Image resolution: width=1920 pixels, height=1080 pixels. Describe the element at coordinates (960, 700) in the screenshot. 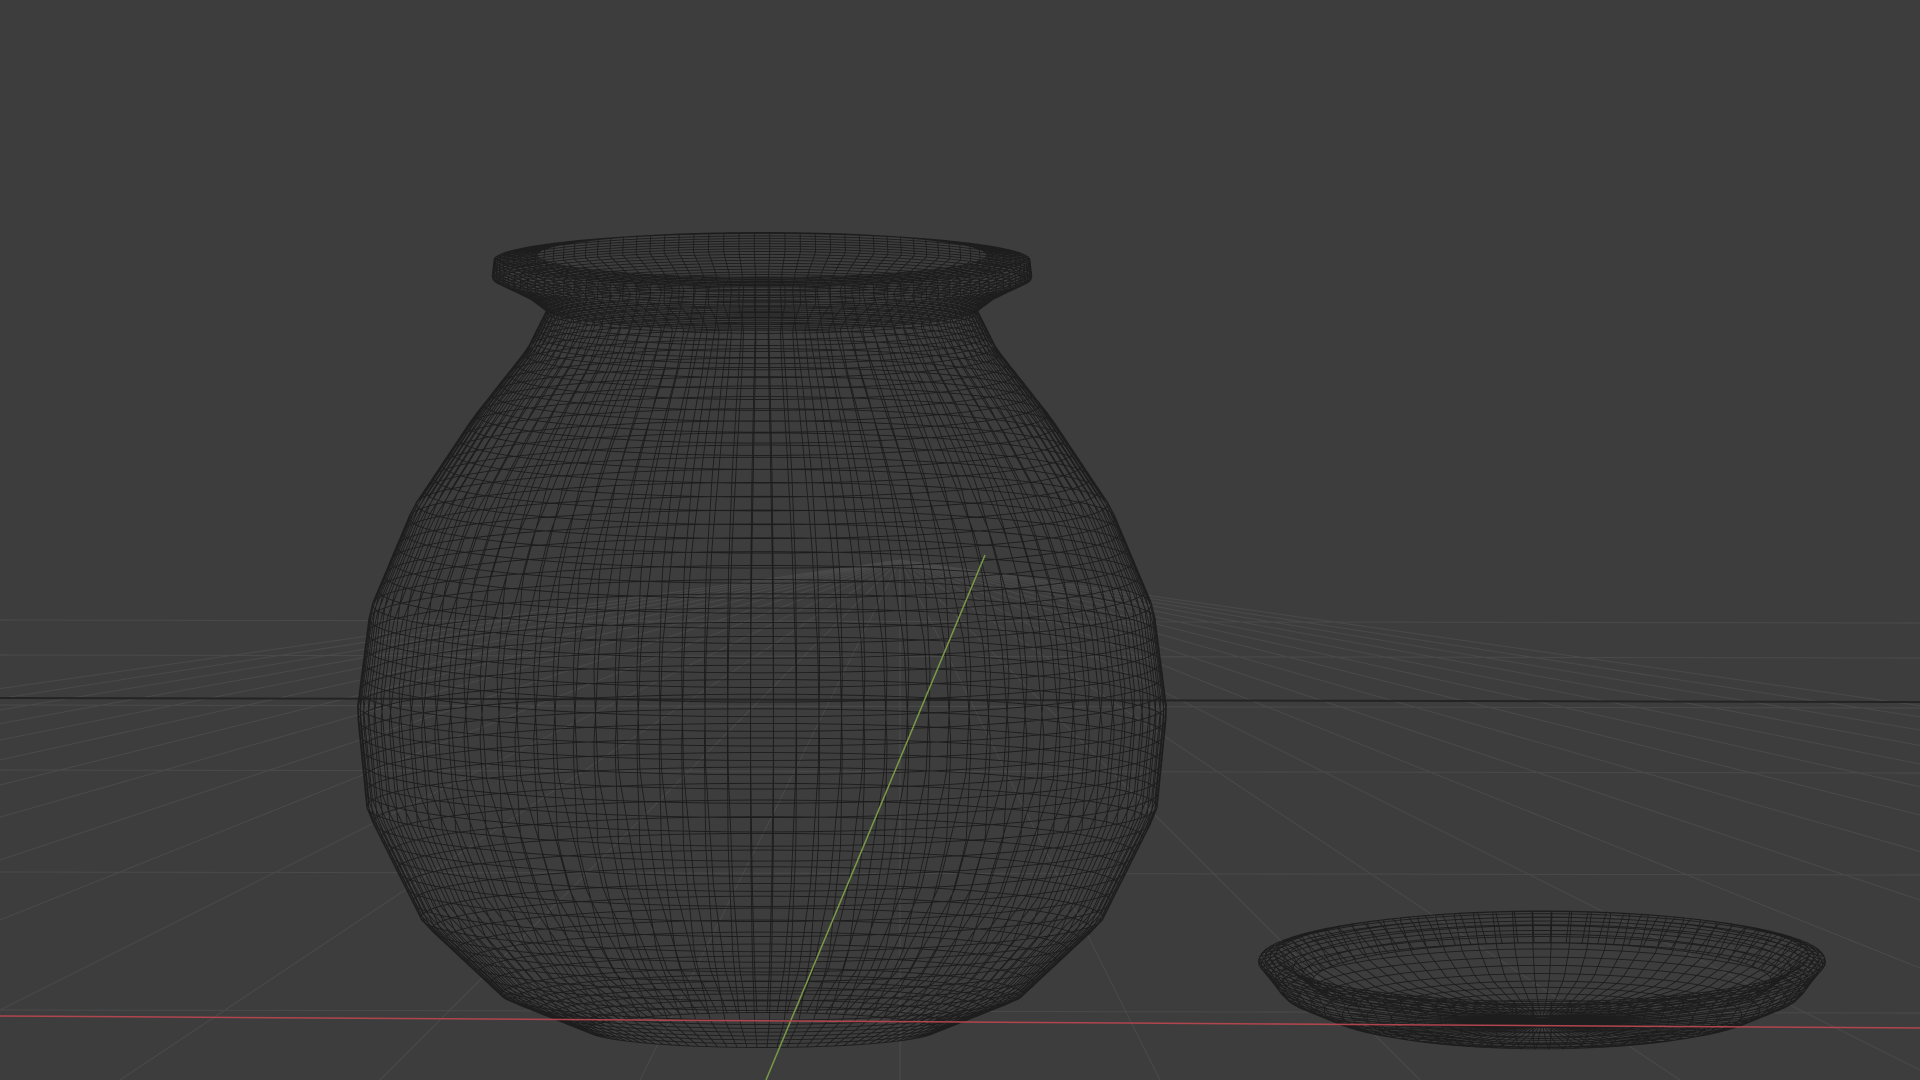

I see `horizon-line` at that location.